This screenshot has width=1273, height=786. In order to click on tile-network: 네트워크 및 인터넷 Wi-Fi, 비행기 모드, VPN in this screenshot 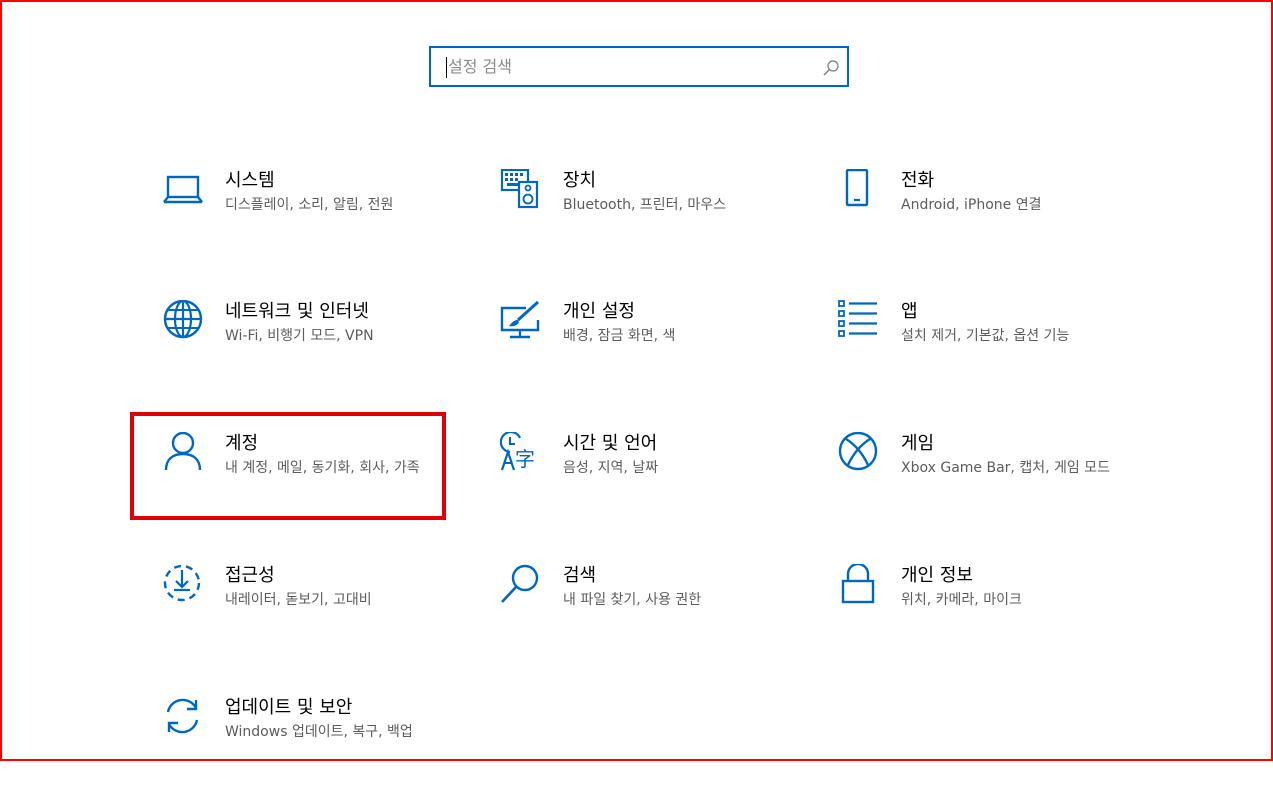, I will do `click(312, 345)`.